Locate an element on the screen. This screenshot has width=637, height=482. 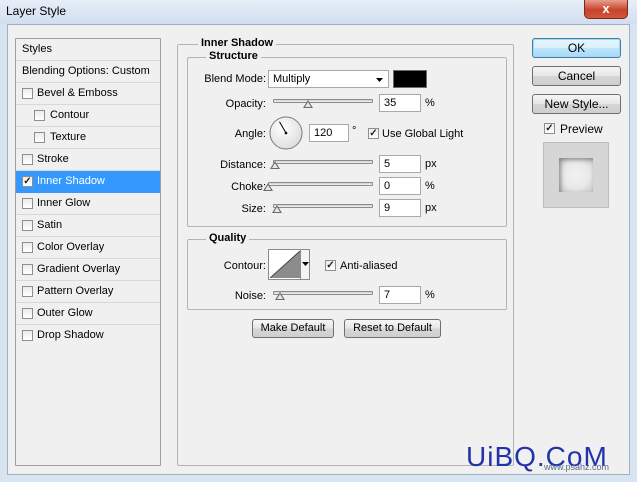
style-preview-thumbnail is located at coordinates (576, 175).